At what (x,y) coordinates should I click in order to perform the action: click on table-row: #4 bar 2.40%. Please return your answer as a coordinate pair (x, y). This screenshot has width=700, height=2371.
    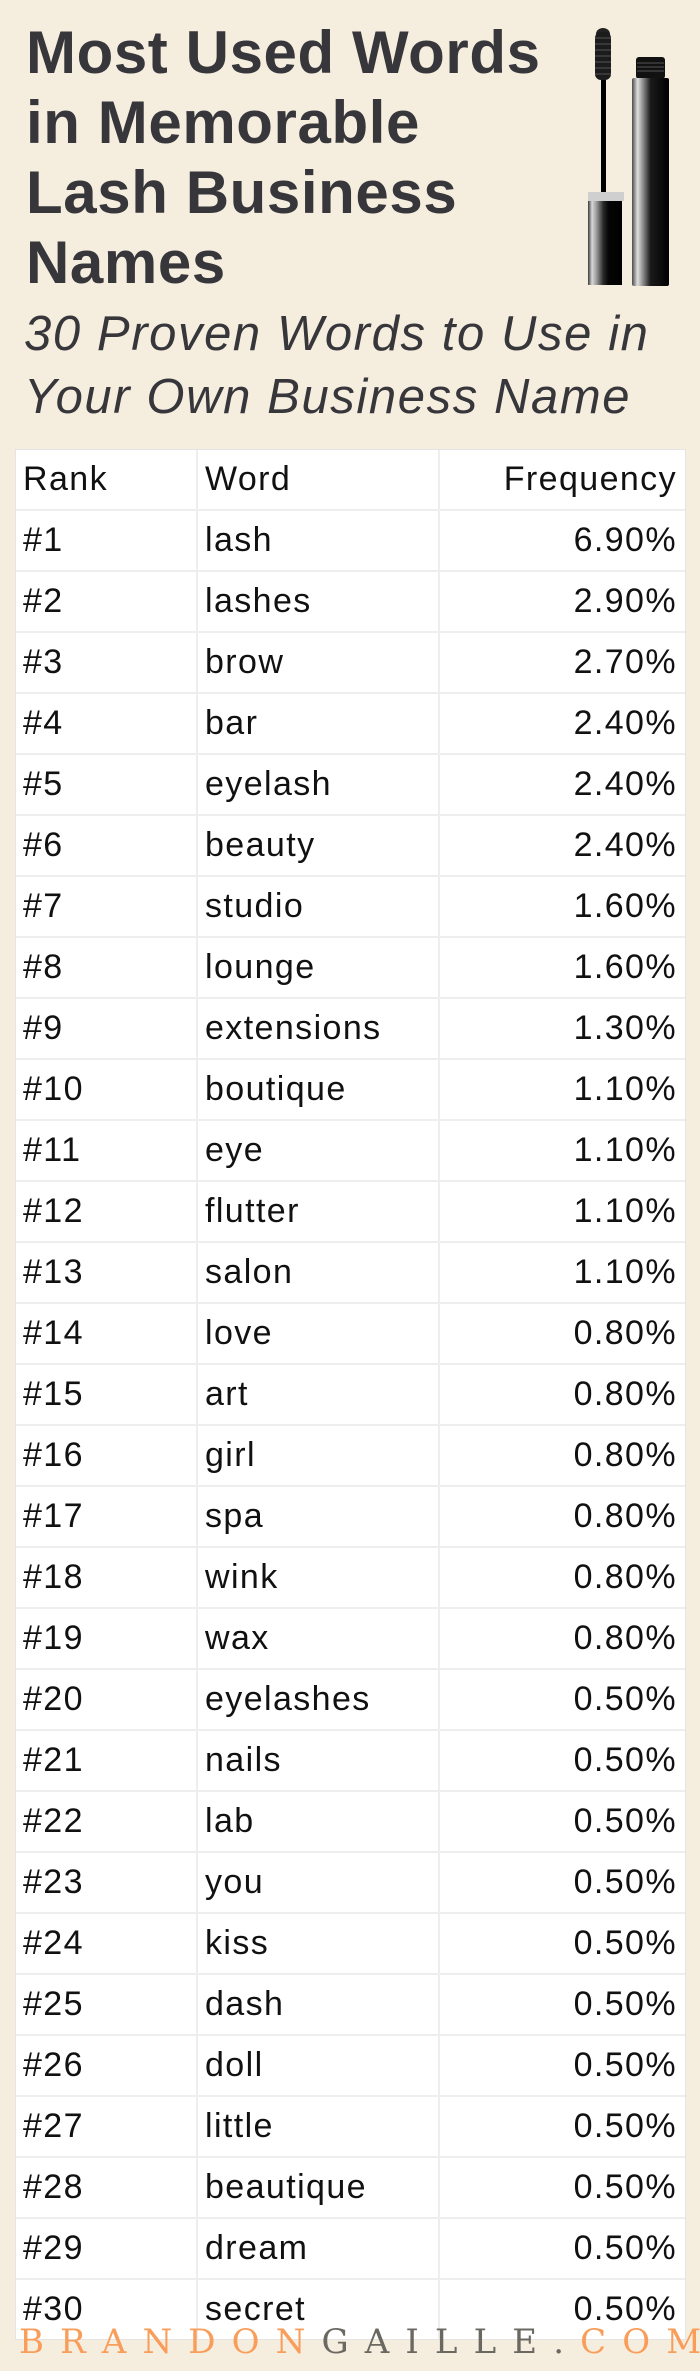
    Looking at the image, I should click on (350, 723).